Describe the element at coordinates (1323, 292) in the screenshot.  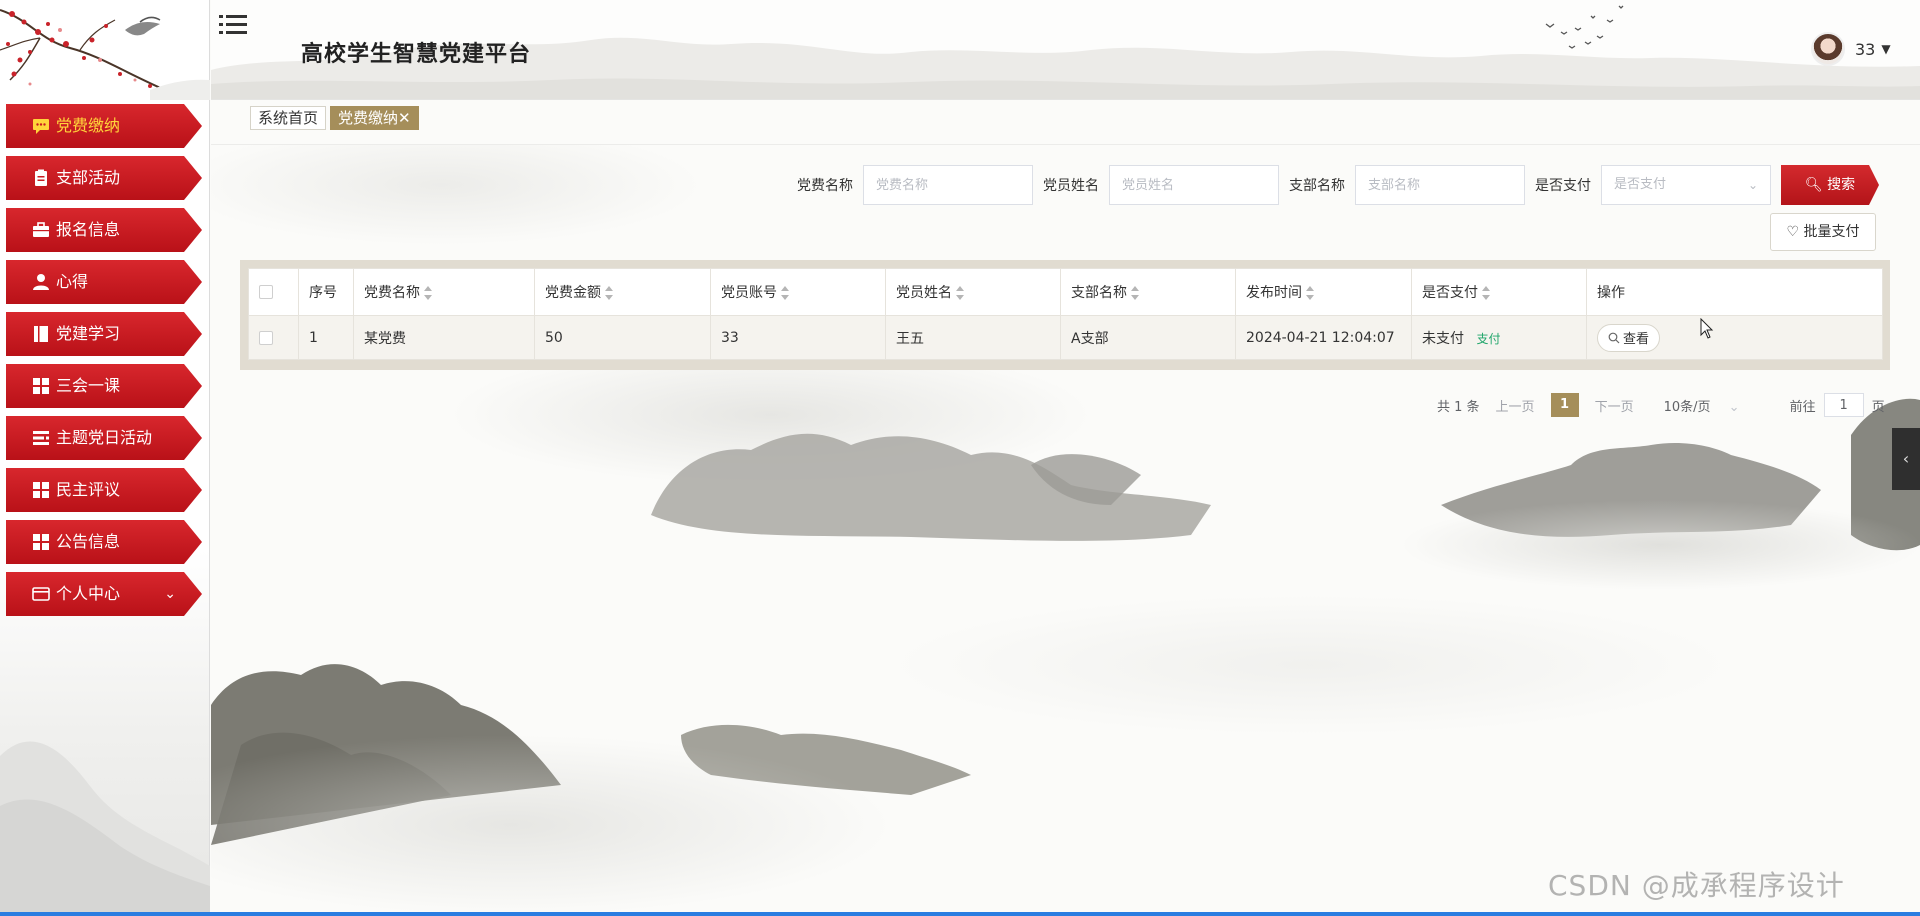
I see `col-publish-time: 发布时间` at that location.